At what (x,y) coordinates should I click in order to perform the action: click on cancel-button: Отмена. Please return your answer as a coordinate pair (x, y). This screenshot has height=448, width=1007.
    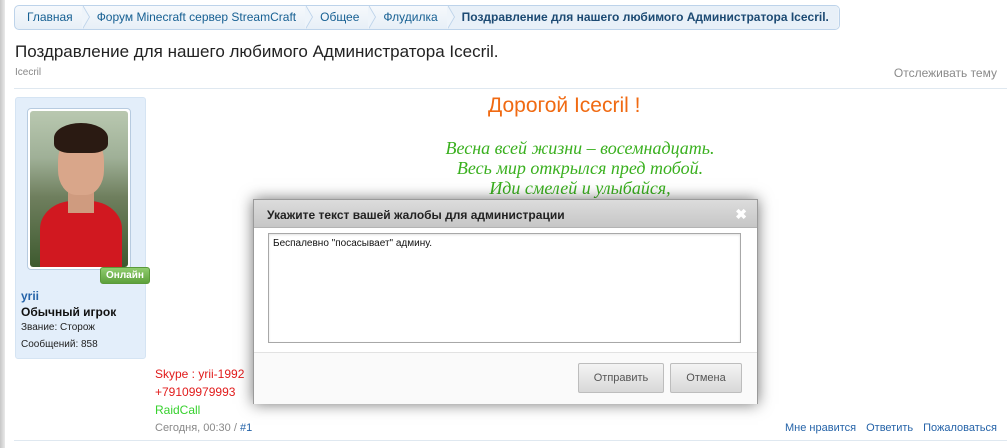
    Looking at the image, I should click on (706, 378).